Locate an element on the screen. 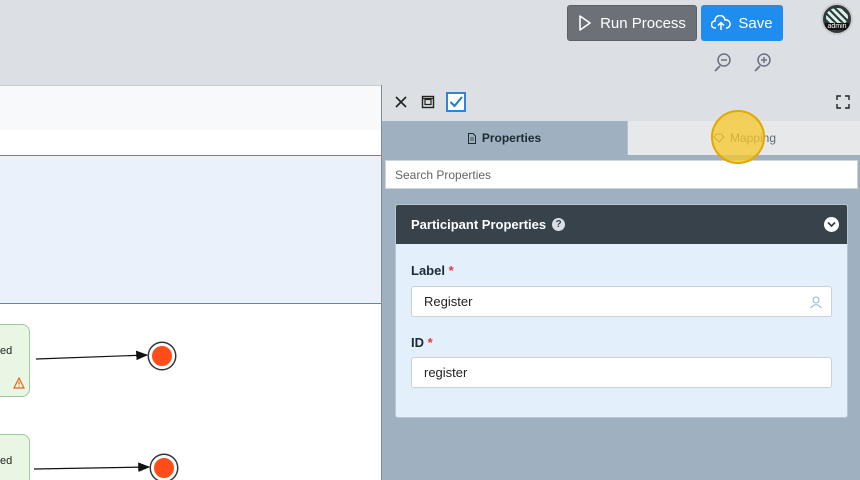  save-button: Save is located at coordinates (742, 23).